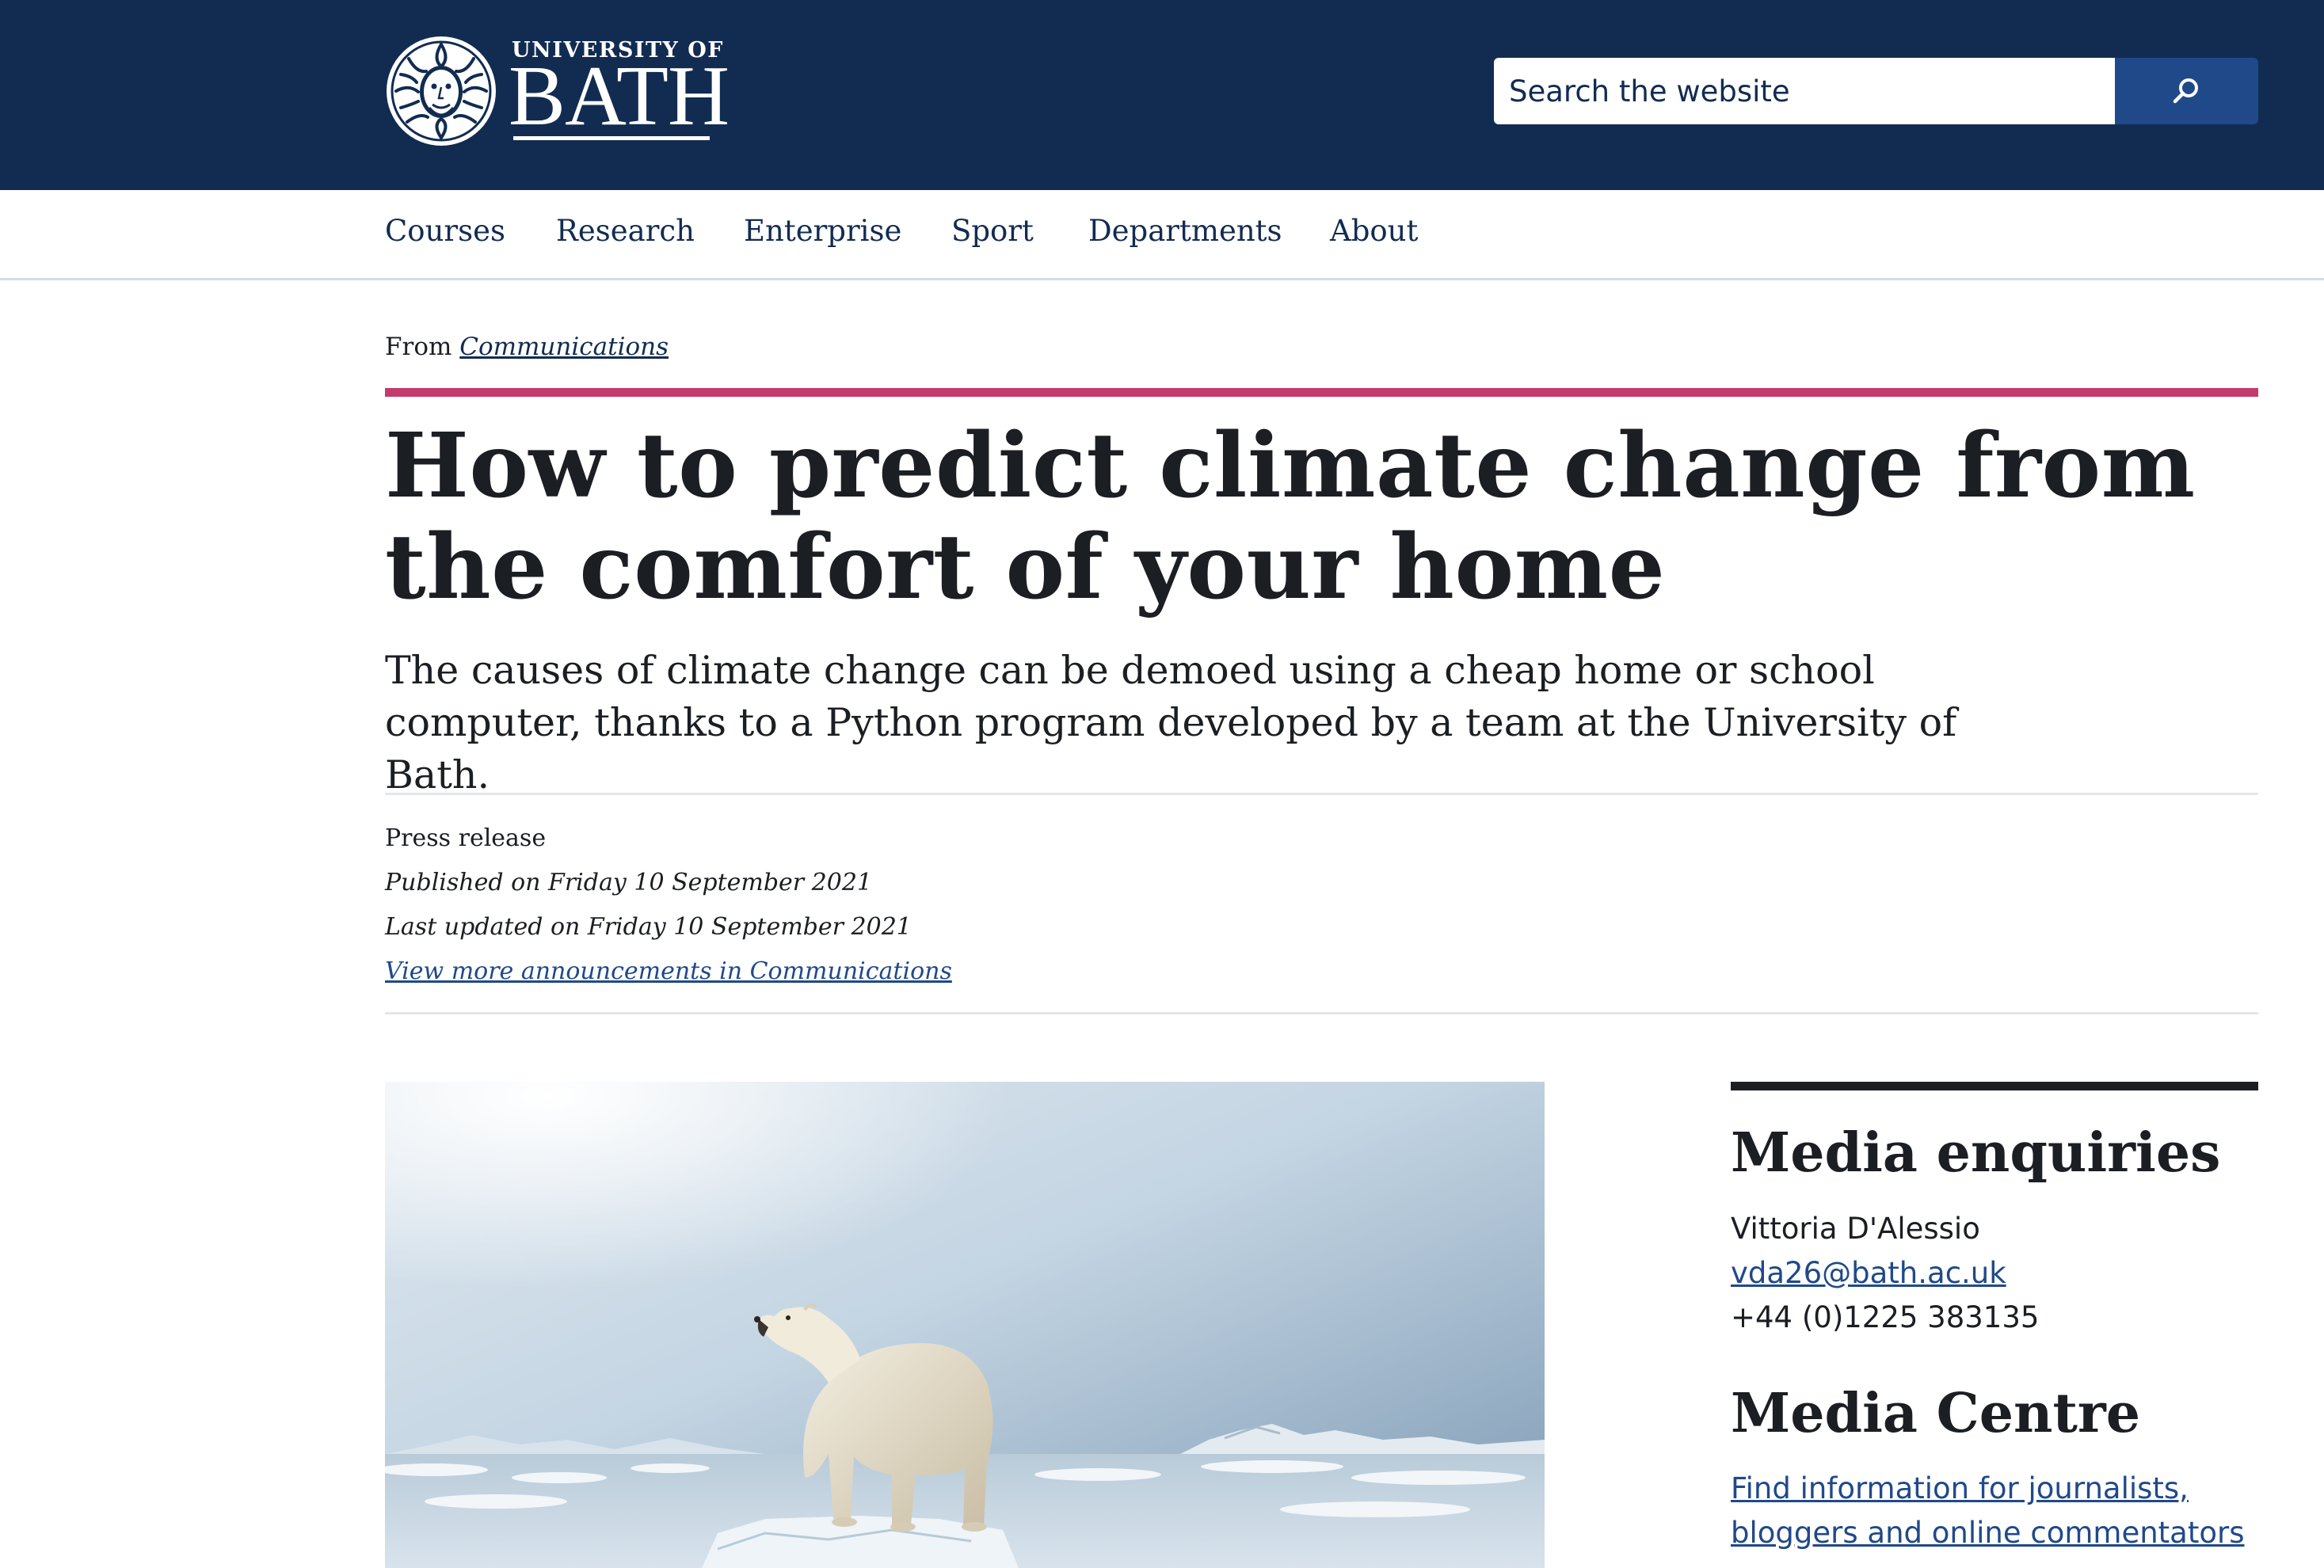 The image size is (2324, 1568). Describe the element at coordinates (564, 347) in the screenshot. I see `breadcrumb-communications-link: Communications` at that location.